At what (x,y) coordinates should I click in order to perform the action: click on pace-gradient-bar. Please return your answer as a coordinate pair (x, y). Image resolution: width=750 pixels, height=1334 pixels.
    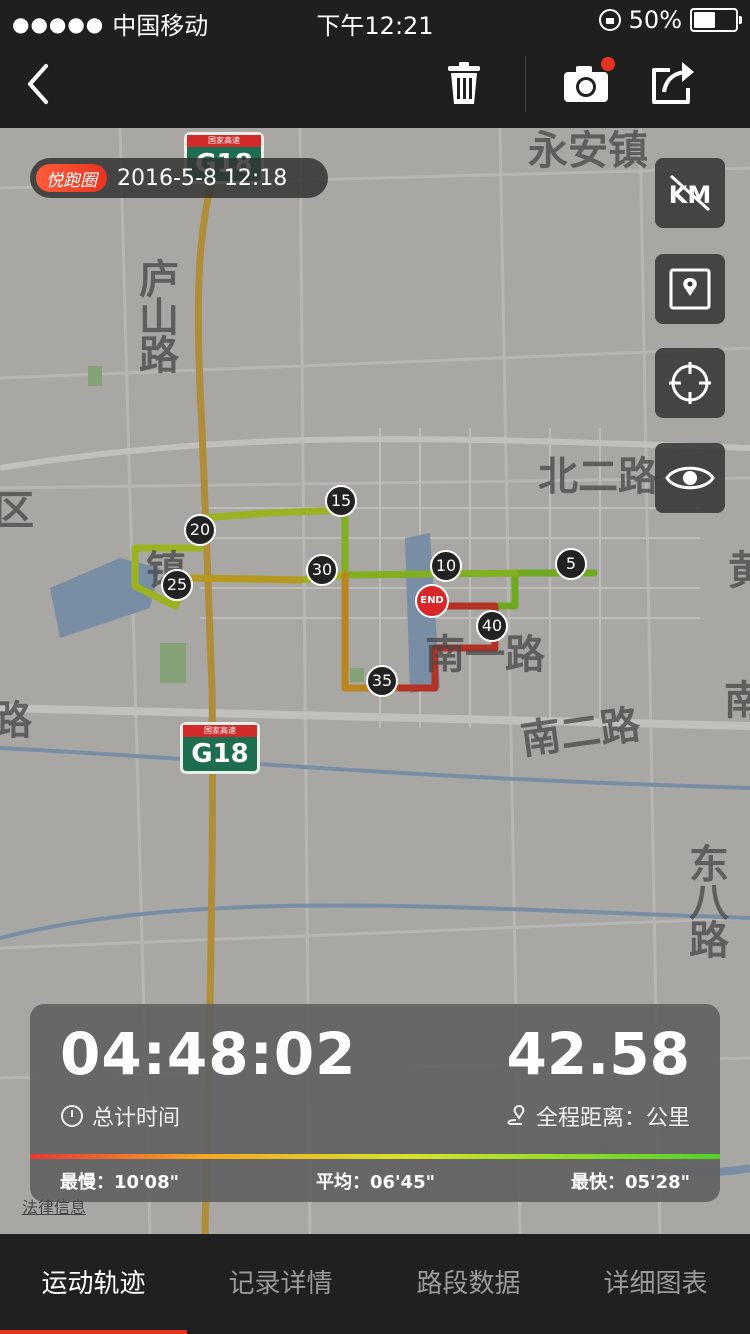
    Looking at the image, I should click on (375, 1156).